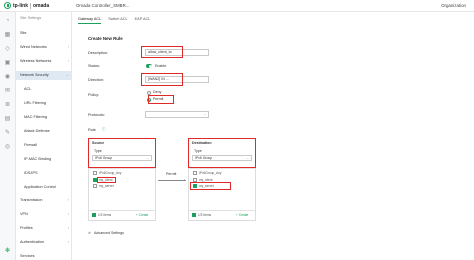 The width and height of the screenshot is (474, 260). What do you see at coordinates (44, 89) in the screenshot?
I see `sidebar-item-acl: ACL` at bounding box center [44, 89].